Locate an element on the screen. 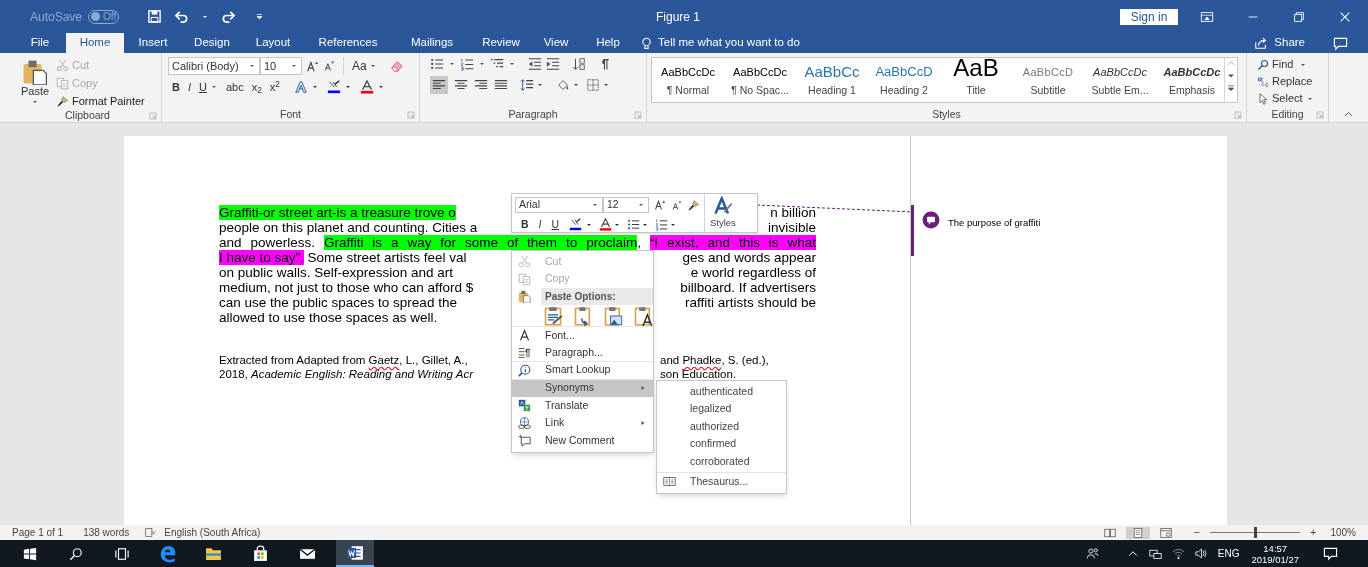  comment-card: The purpose of graffiti is located at coordinates (1069, 230).